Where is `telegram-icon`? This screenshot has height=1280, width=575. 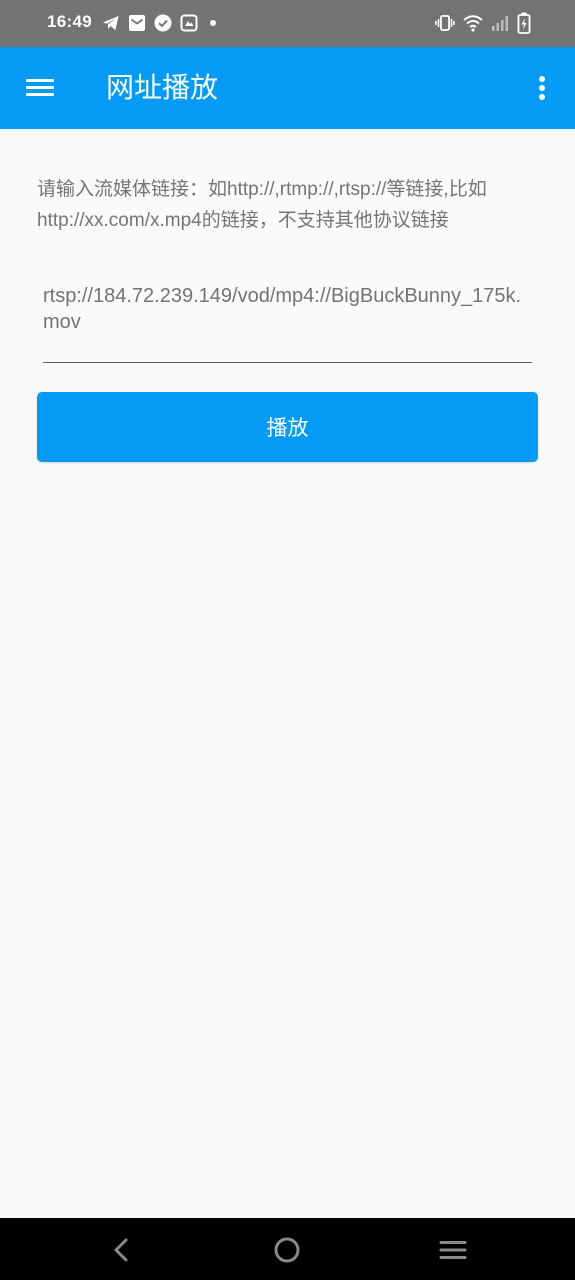
telegram-icon is located at coordinates (111, 23).